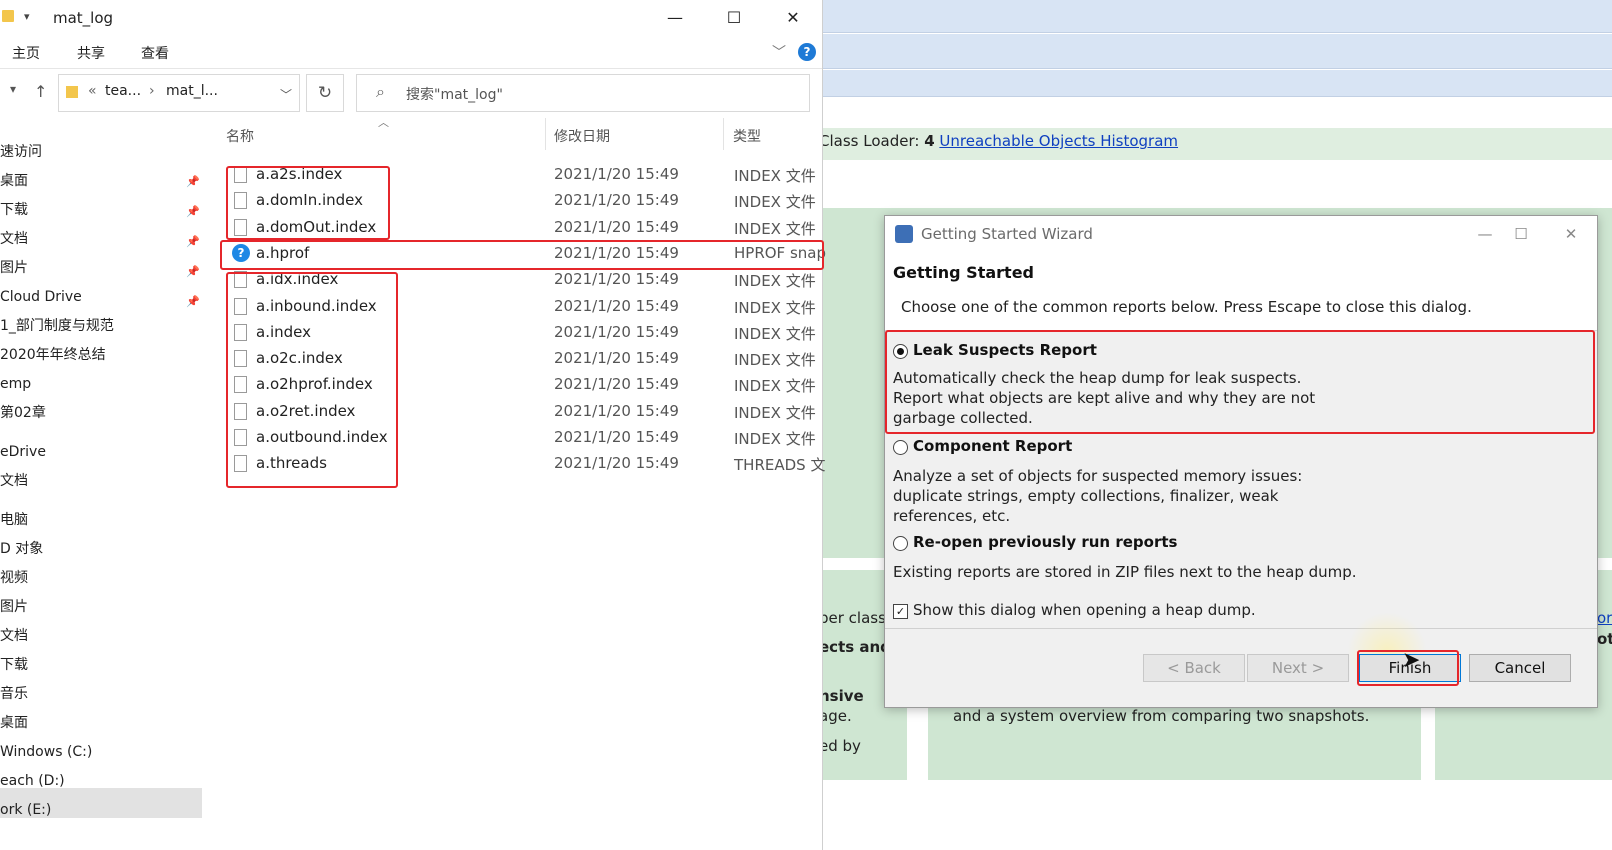 Image resolution: width=1612 pixels, height=850 pixels. What do you see at coordinates (325, 93) in the screenshot?
I see `refresh-button: ↻` at bounding box center [325, 93].